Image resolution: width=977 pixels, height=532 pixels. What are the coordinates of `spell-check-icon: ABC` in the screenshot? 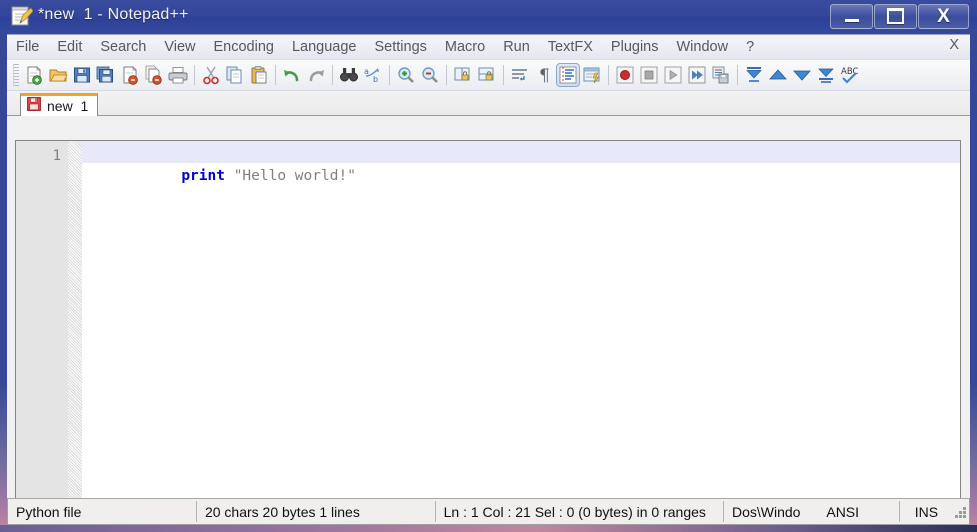 It's located at (850, 75).